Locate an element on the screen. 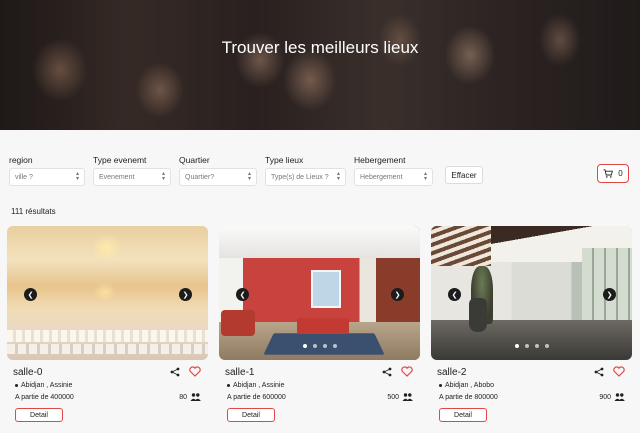 This screenshot has height=433, width=640. cart-icon is located at coordinates (608, 173).